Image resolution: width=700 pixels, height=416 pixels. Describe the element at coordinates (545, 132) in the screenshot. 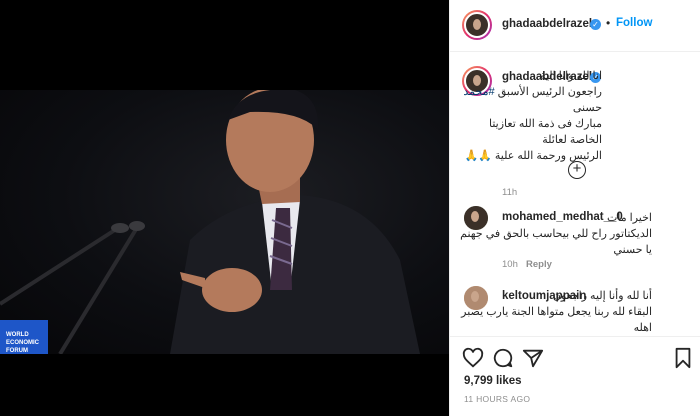

I see `caption-line: مبارك فى ذمة الله تعازيتا الخاصة لعائلة` at that location.